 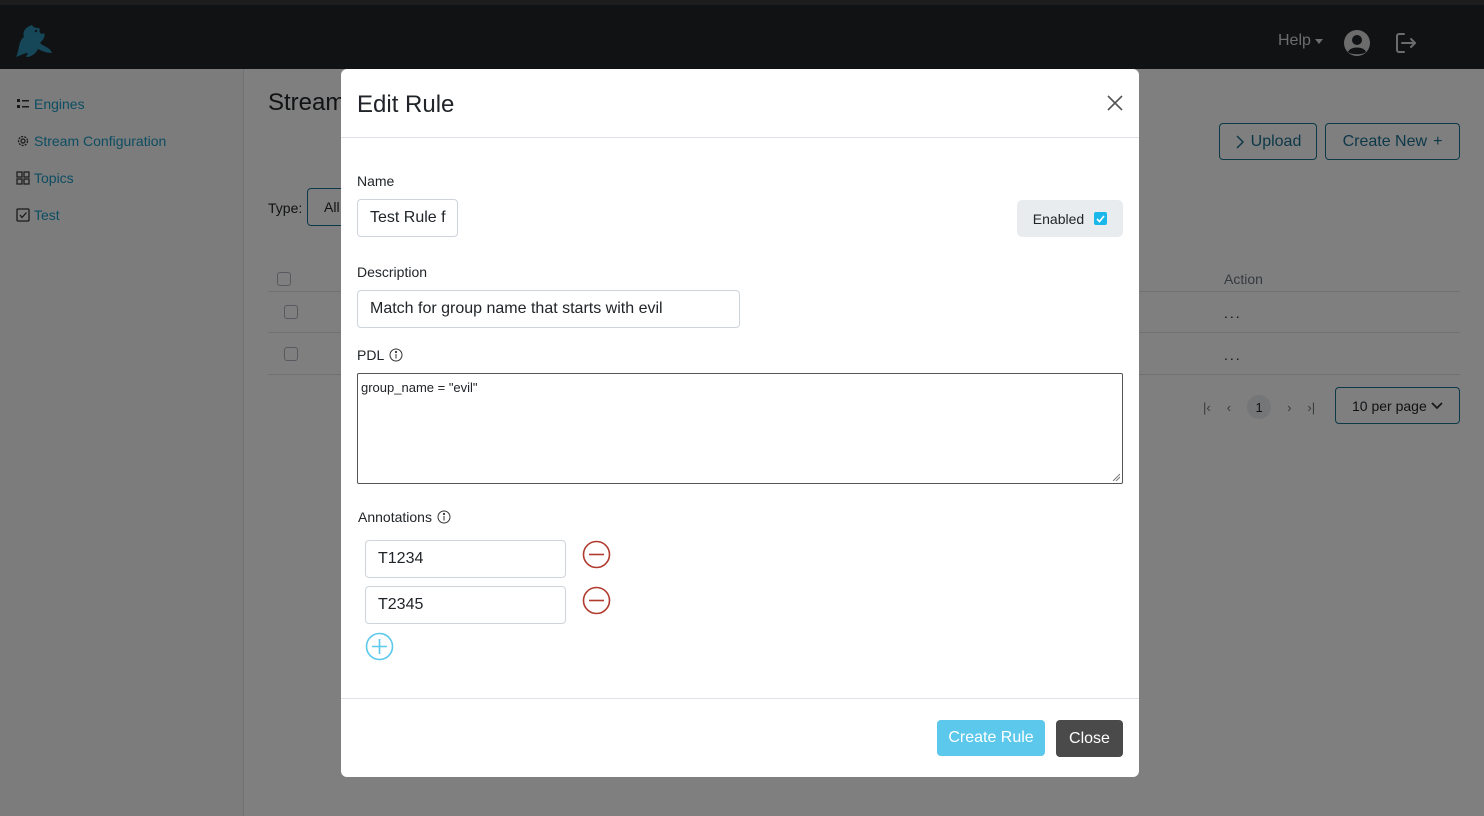 I want to click on pdl-text: group_name = "evil", so click(x=419, y=387).